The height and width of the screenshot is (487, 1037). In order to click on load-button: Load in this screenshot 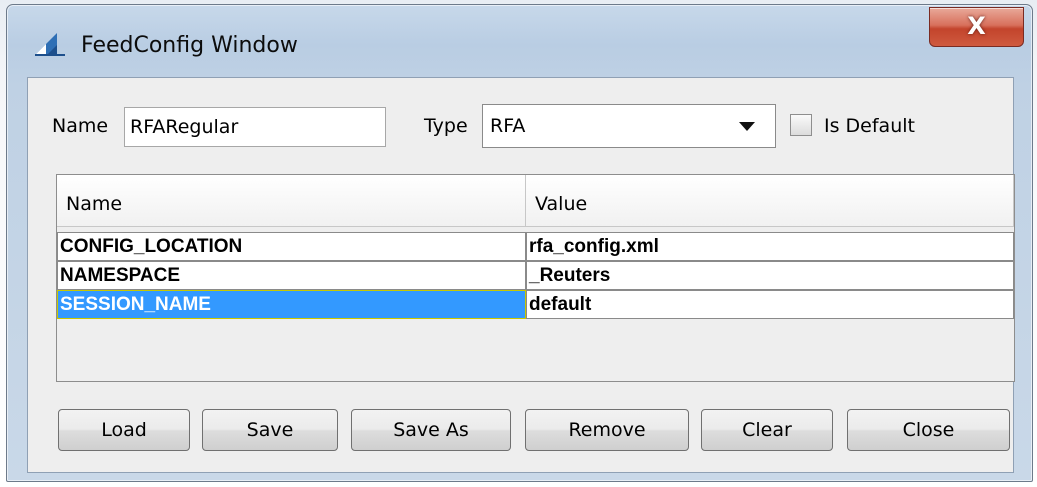, I will do `click(124, 430)`.